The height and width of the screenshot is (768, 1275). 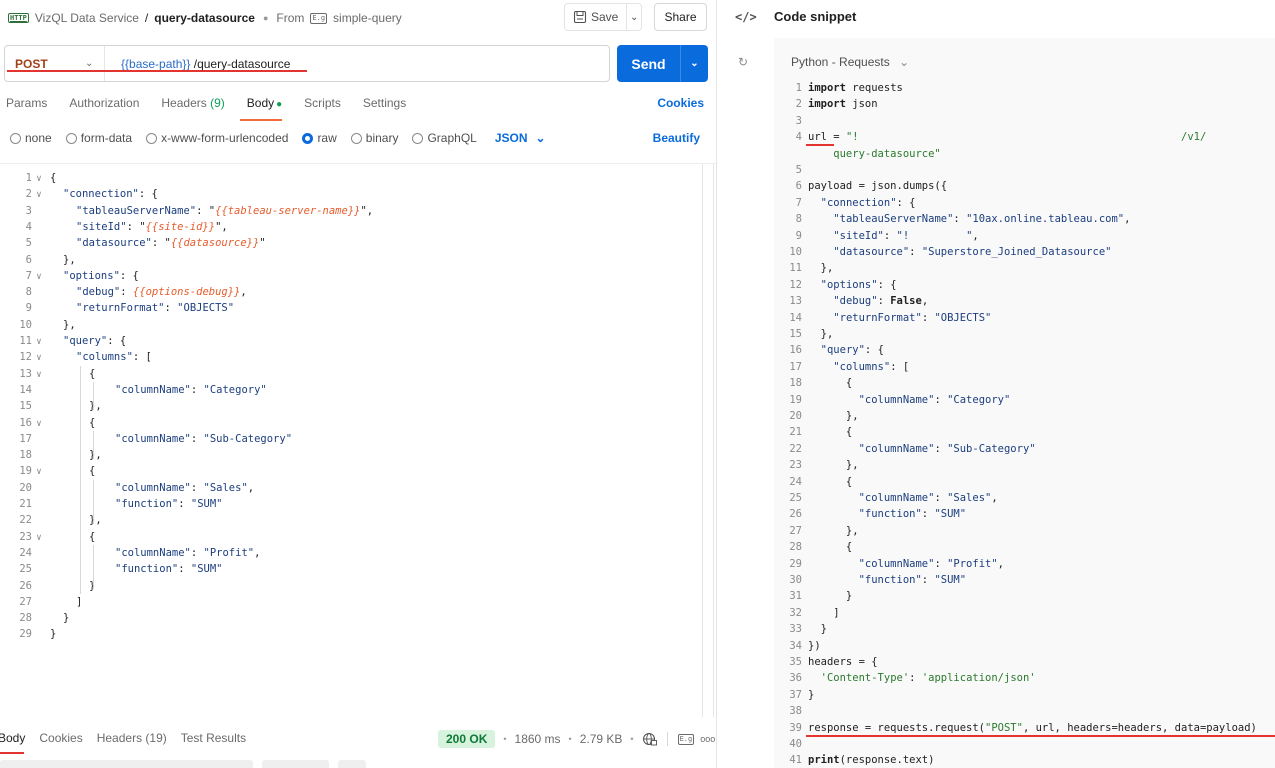 What do you see at coordinates (538, 739) in the screenshot?
I see `response-time: 1860 ms` at bounding box center [538, 739].